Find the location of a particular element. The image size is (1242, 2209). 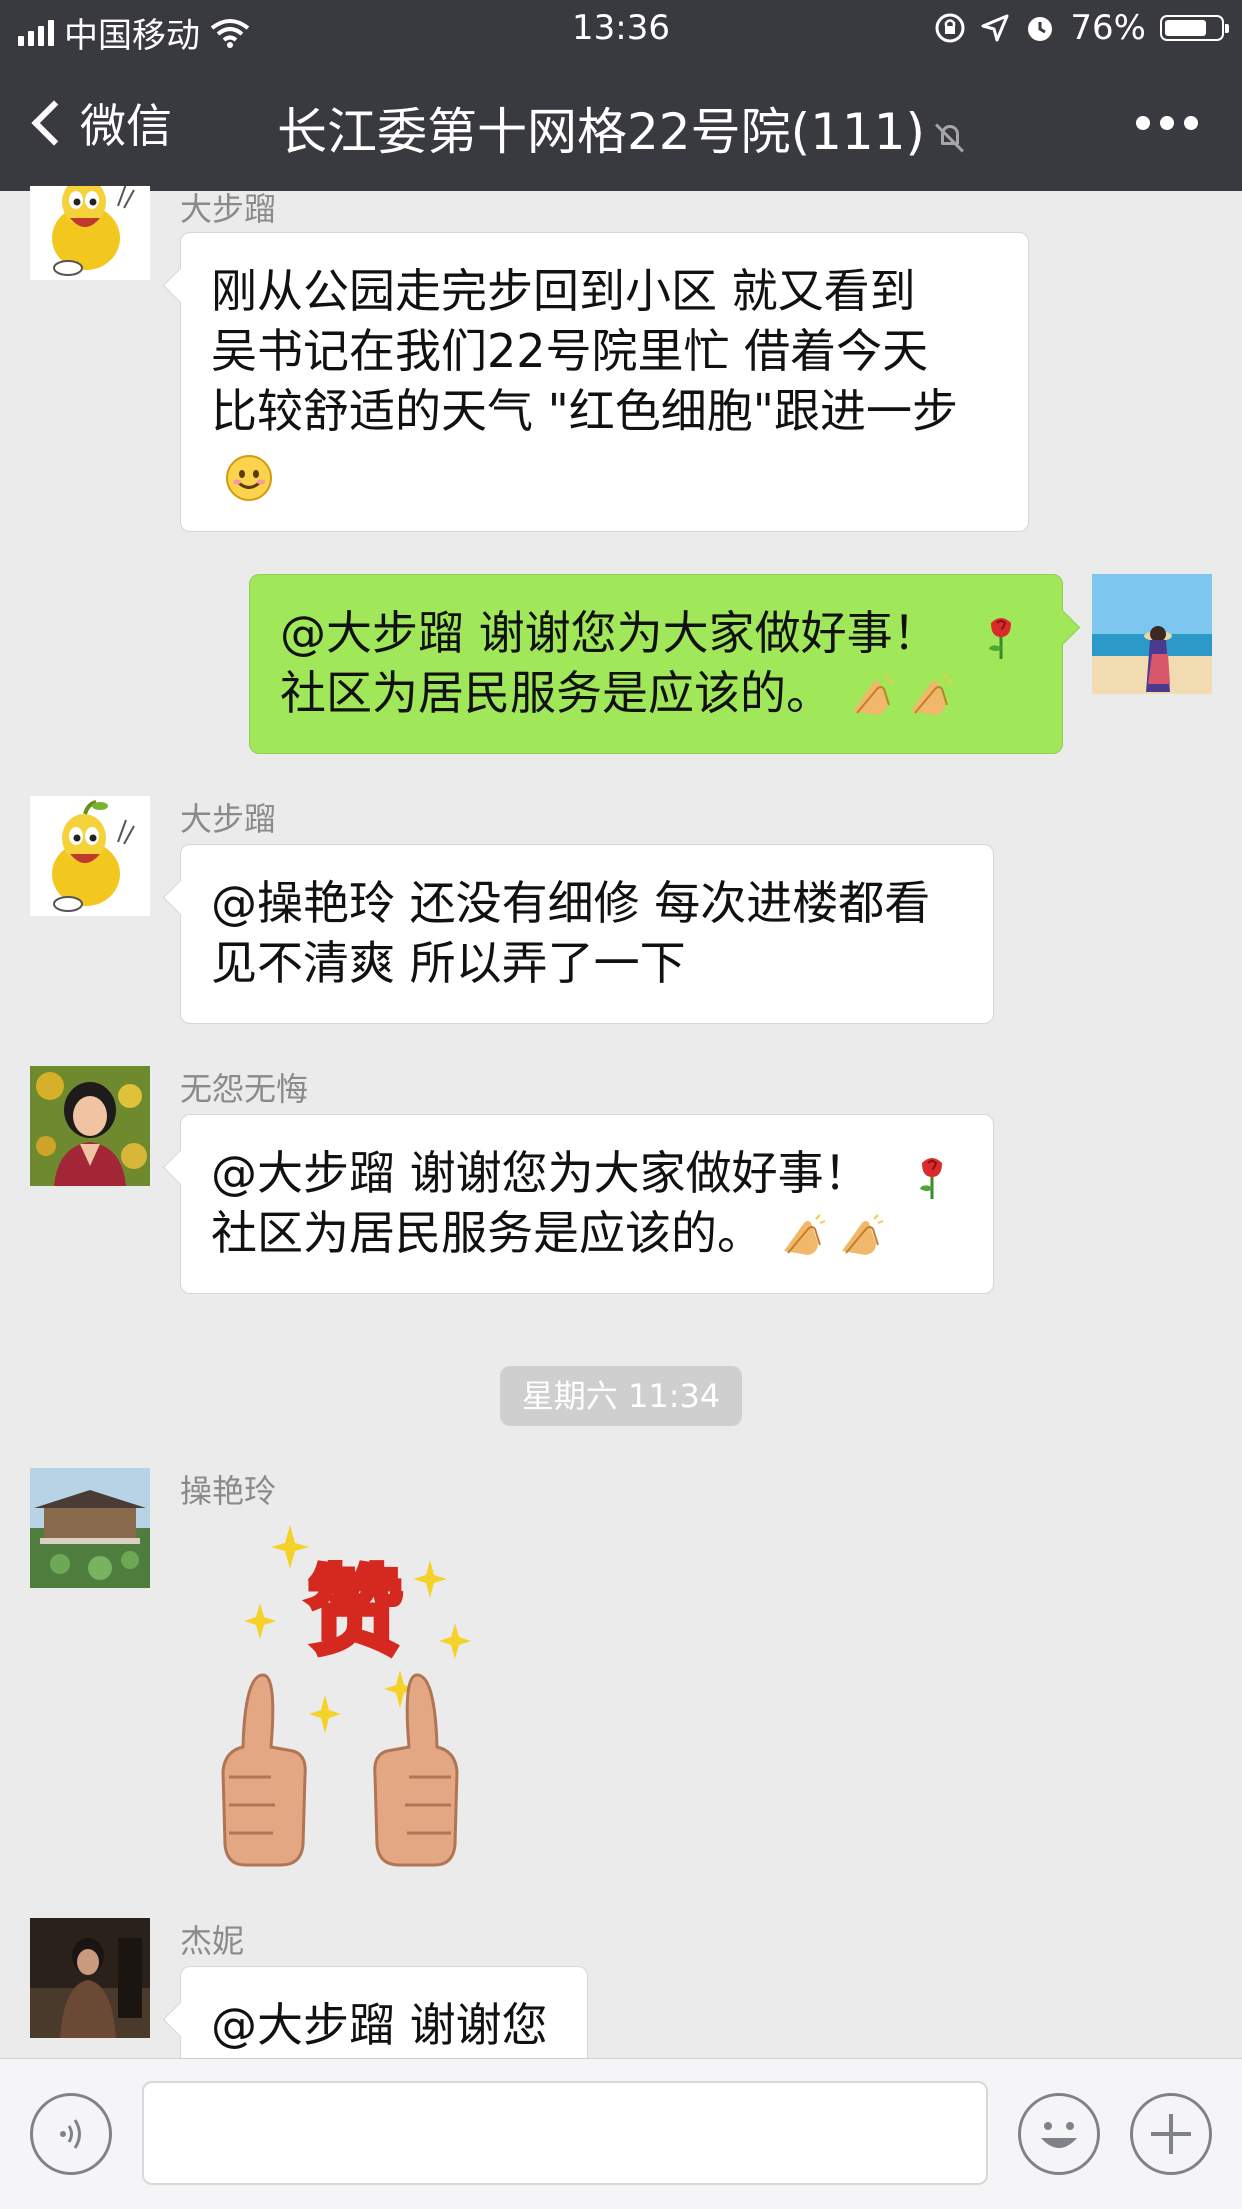

nav-bar: 微信 长江委第十网格22号院(111) is located at coordinates (621, 126).